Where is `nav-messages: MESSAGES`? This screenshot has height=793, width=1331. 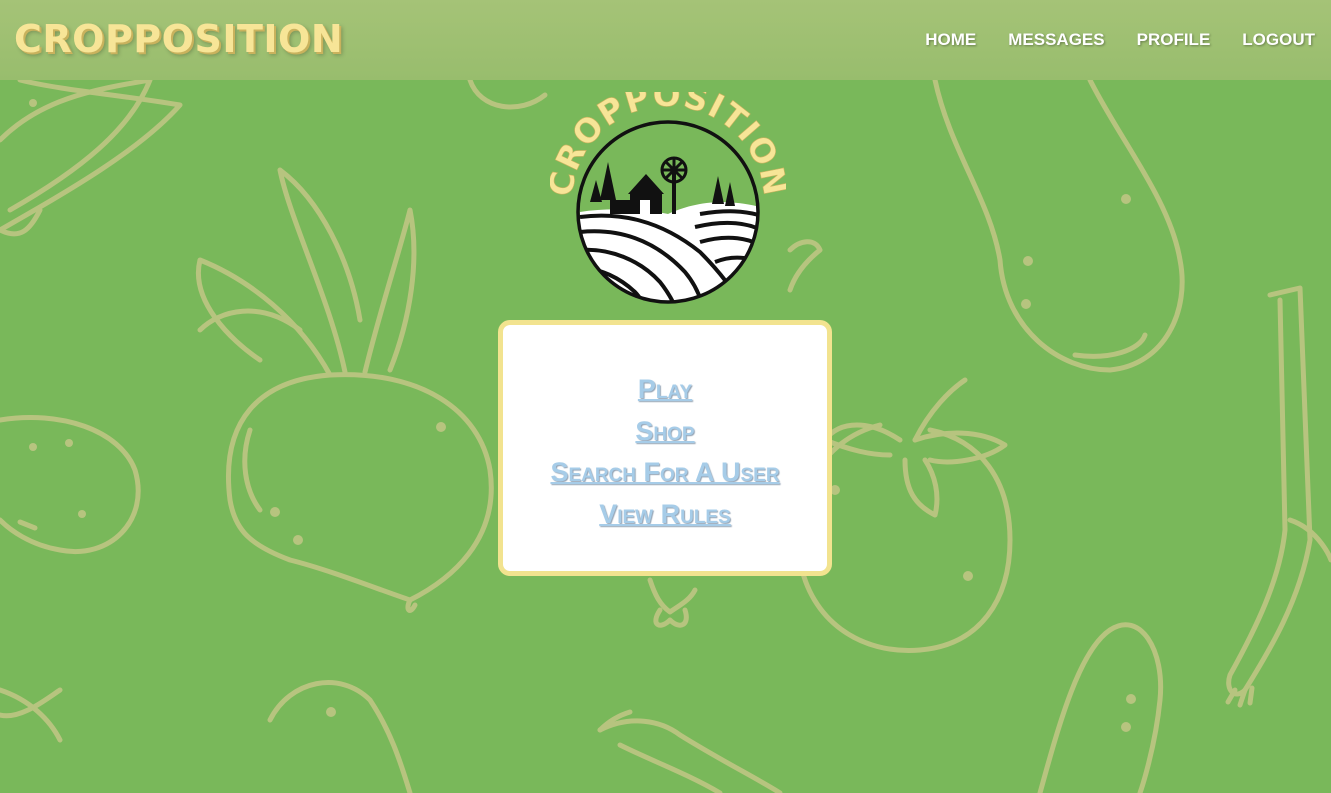
nav-messages: MESSAGES is located at coordinates (1056, 40).